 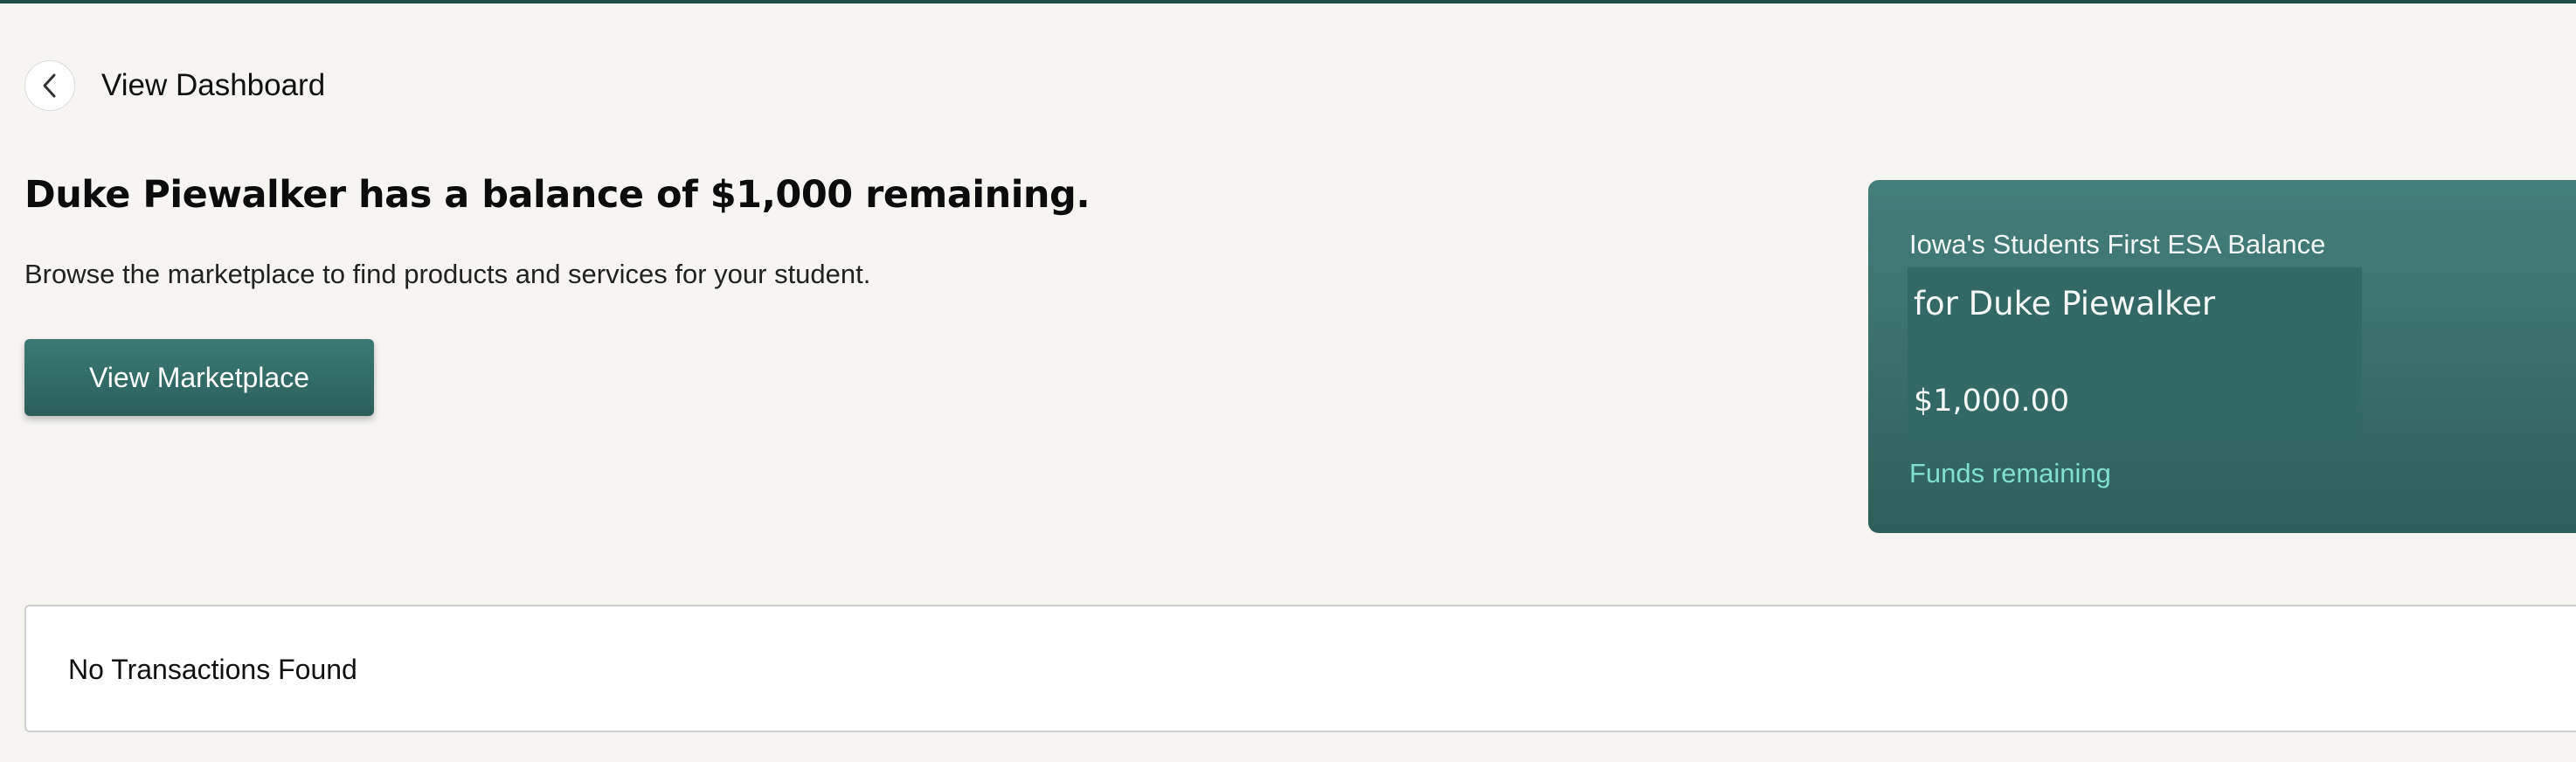 What do you see at coordinates (213, 86) in the screenshot?
I see `view-dashboard-link: View Dashboard` at bounding box center [213, 86].